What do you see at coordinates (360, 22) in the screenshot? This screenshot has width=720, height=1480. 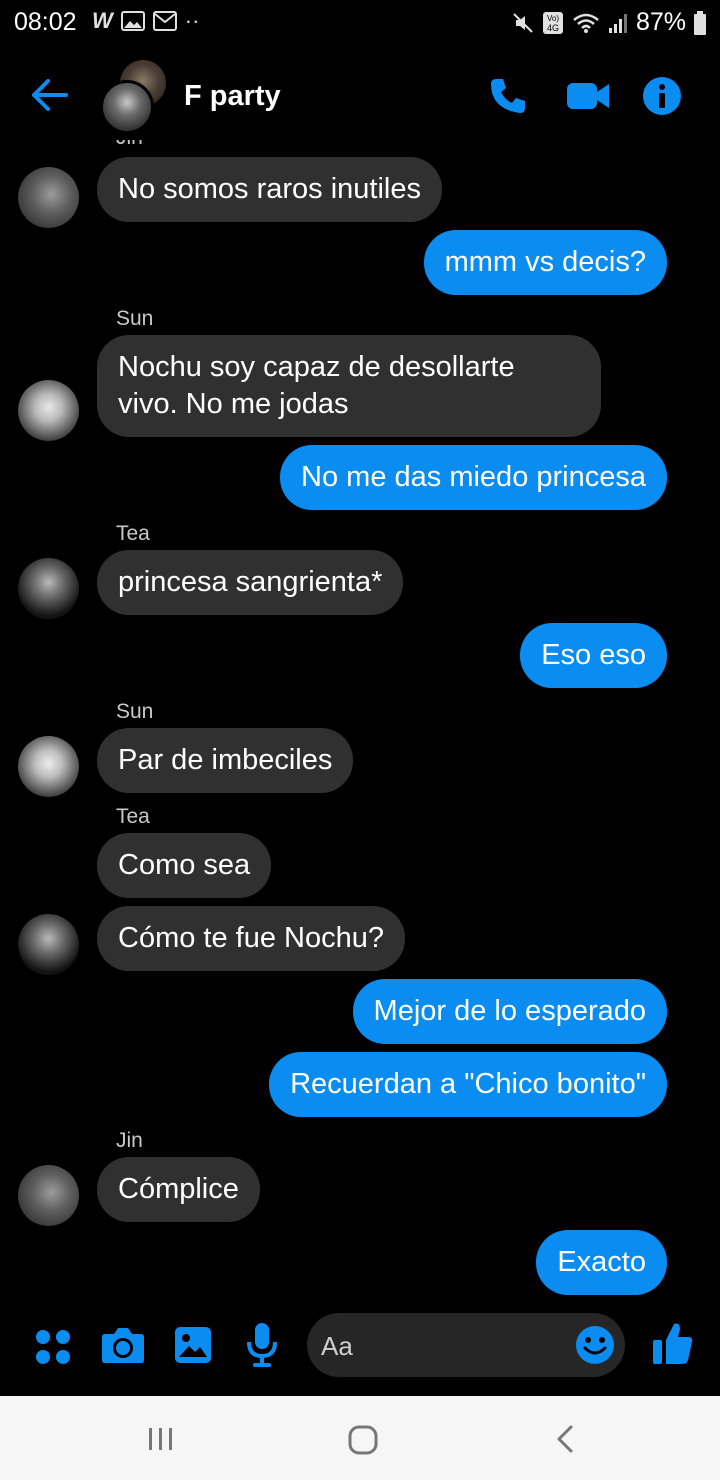 I see `status-bar: 08:02 W ·· Vo) 4G 87%` at bounding box center [360, 22].